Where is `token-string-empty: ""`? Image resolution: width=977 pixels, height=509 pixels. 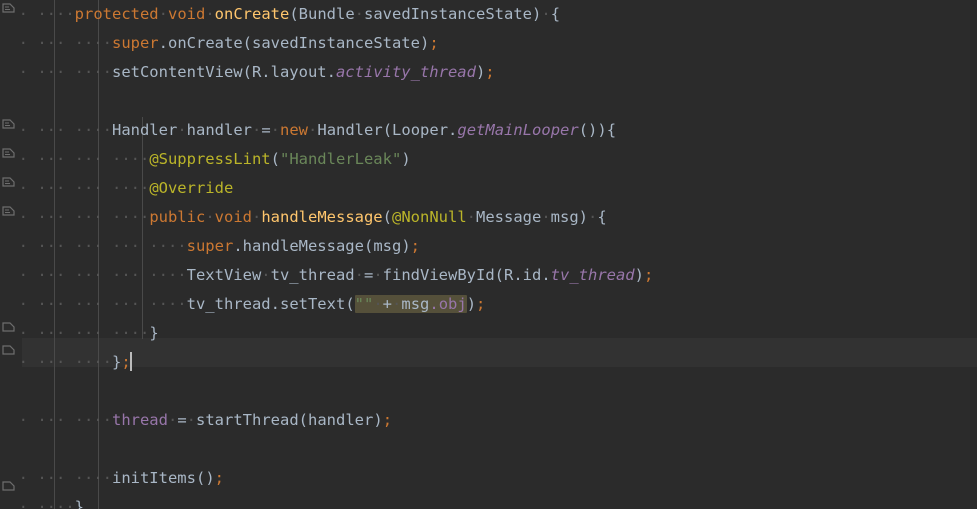
token-string-empty: "" is located at coordinates (364, 304).